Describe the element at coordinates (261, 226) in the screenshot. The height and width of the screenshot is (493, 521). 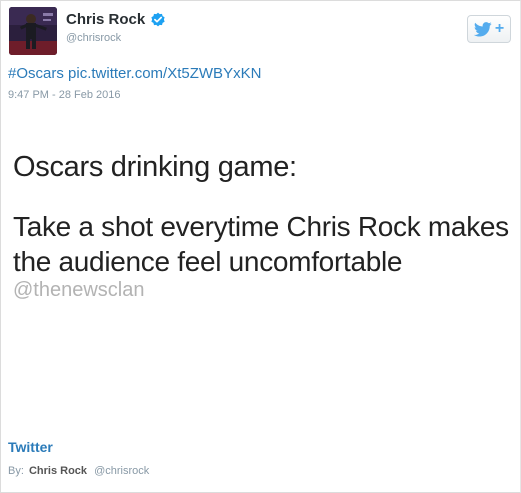
I see `media-text-line-2: Take a shot everytime Chris Rock makes` at that location.